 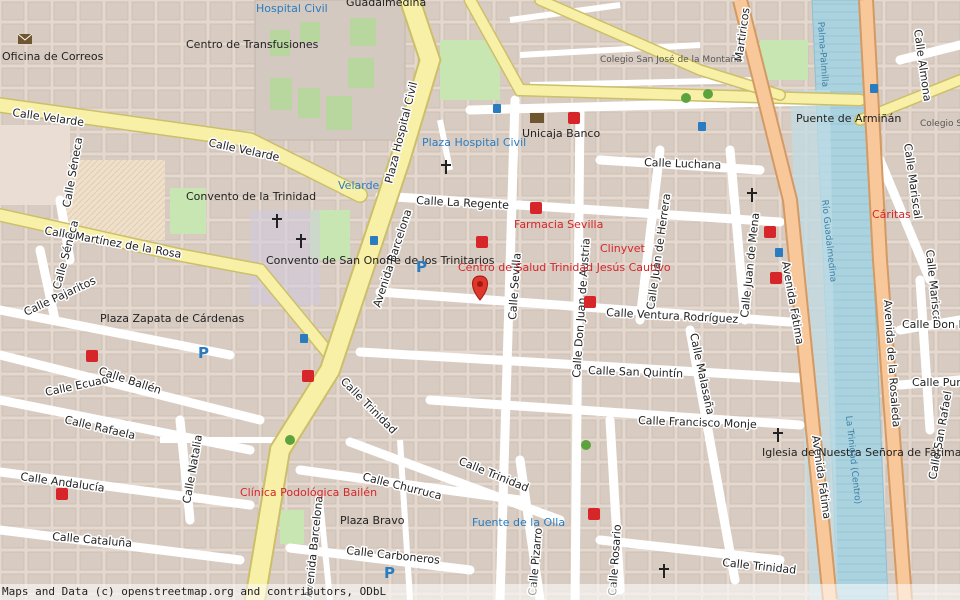 I want to click on label-farmacia: Farmacia Sevilla, so click(x=558, y=224).